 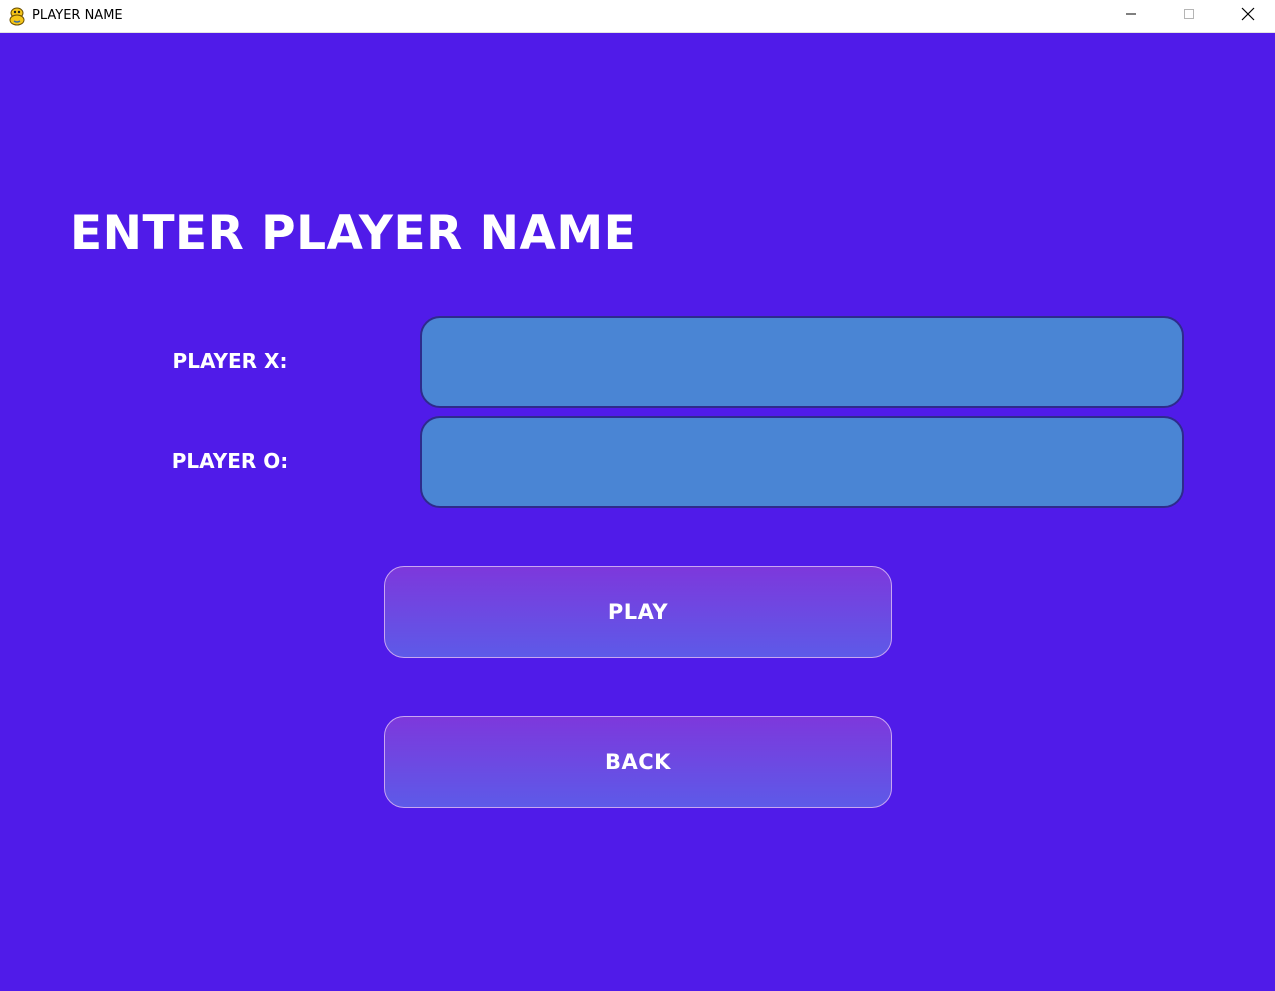 I want to click on maximize-button, so click(x=1189, y=16).